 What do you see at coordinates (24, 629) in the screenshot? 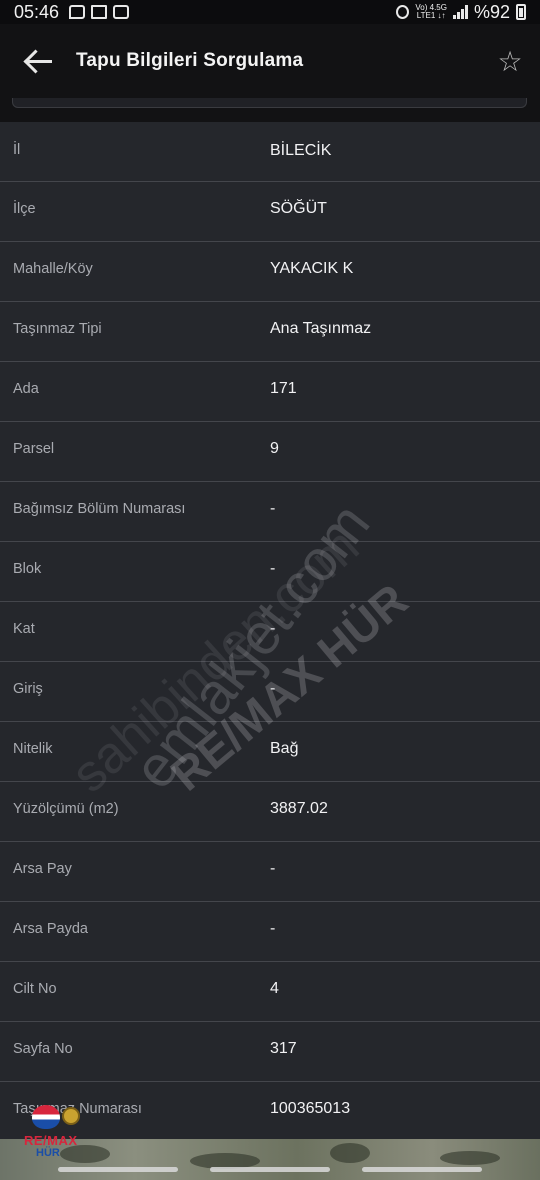
I see `row-label: Kat` at bounding box center [24, 629].